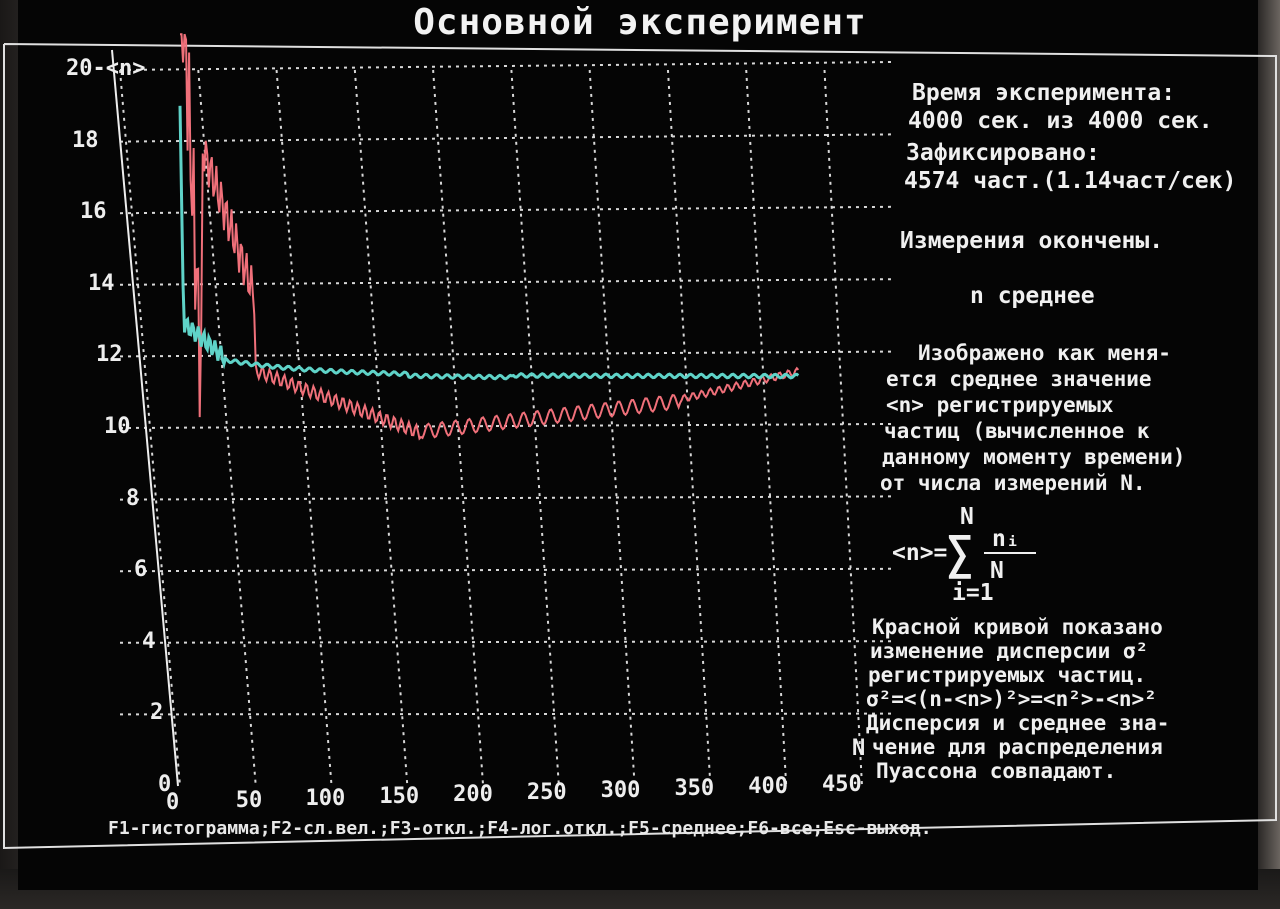  What do you see at coordinates (141, 570) in the screenshot?
I see `y-tick-label: 6` at bounding box center [141, 570].